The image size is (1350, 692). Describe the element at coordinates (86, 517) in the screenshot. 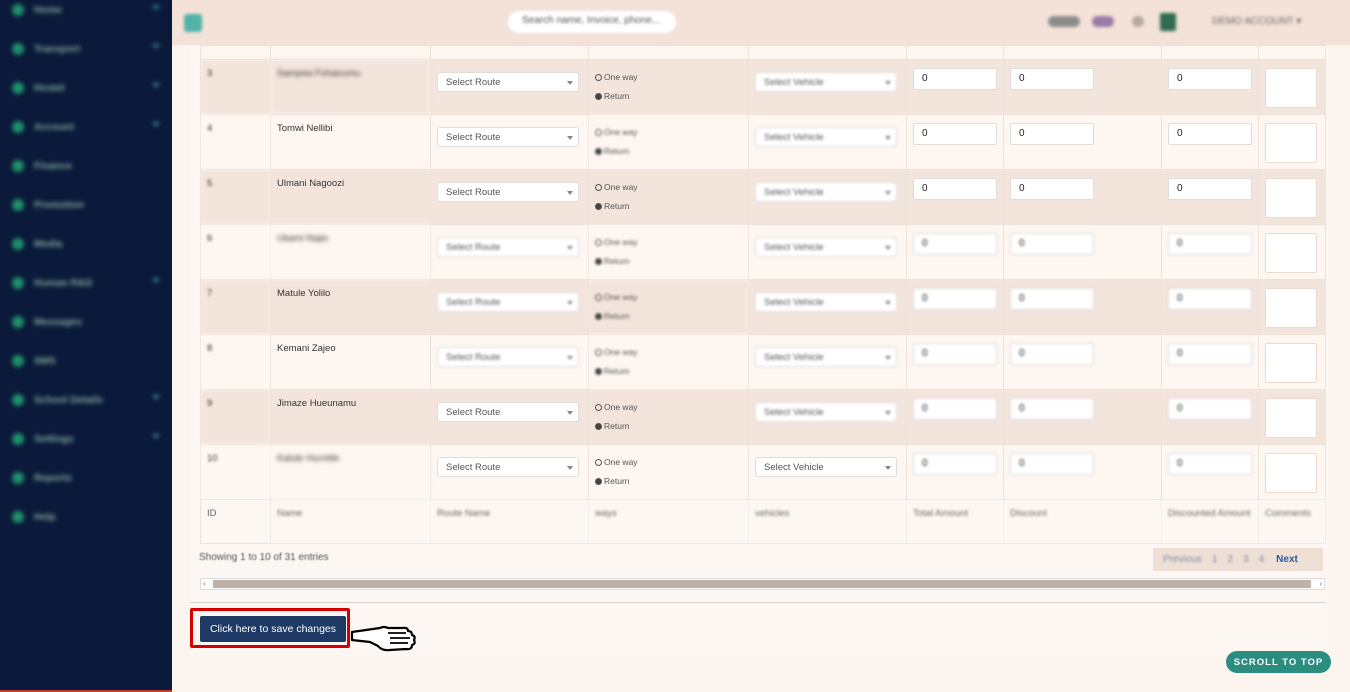

I see `sidebar-item: Help` at that location.